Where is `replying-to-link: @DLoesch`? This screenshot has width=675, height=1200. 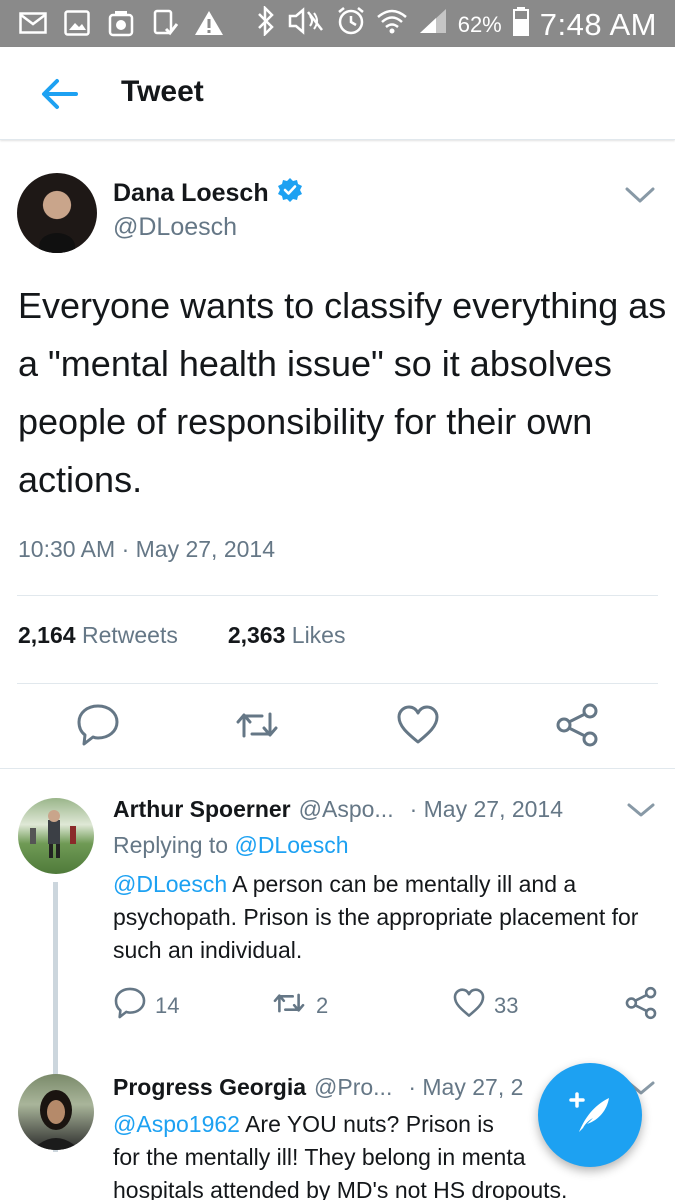 replying-to-link: @DLoesch is located at coordinates (291, 845).